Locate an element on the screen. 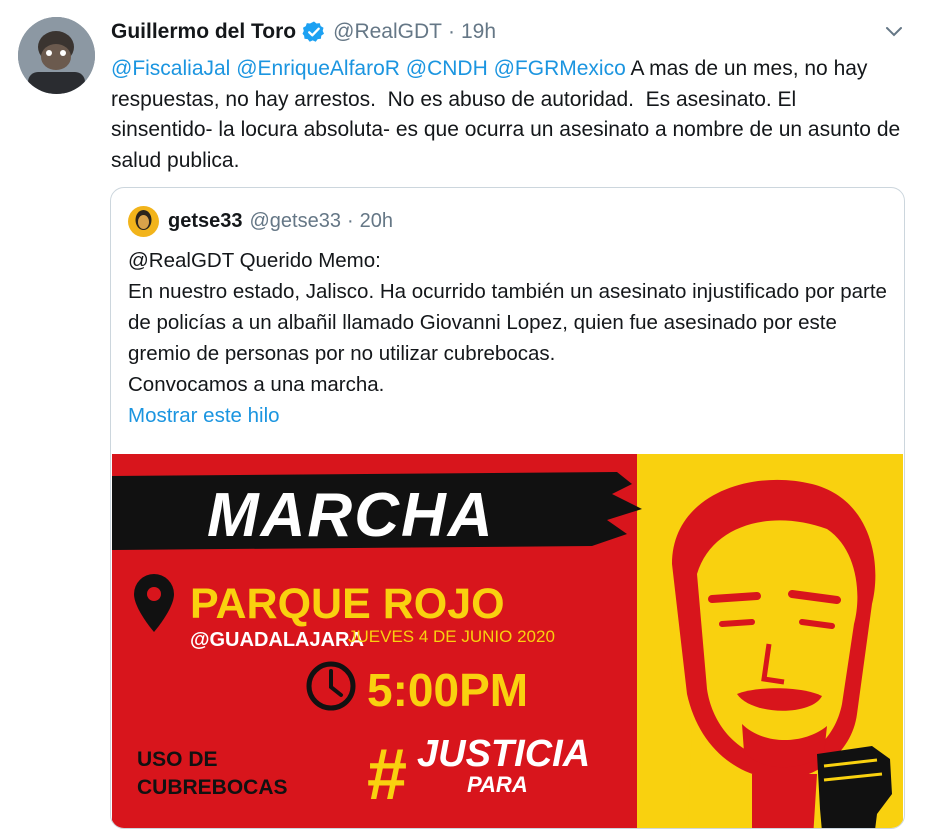 Image resolution: width=930 pixels, height=829 pixels. poster-hashtag-mark: # is located at coordinates (387, 775).